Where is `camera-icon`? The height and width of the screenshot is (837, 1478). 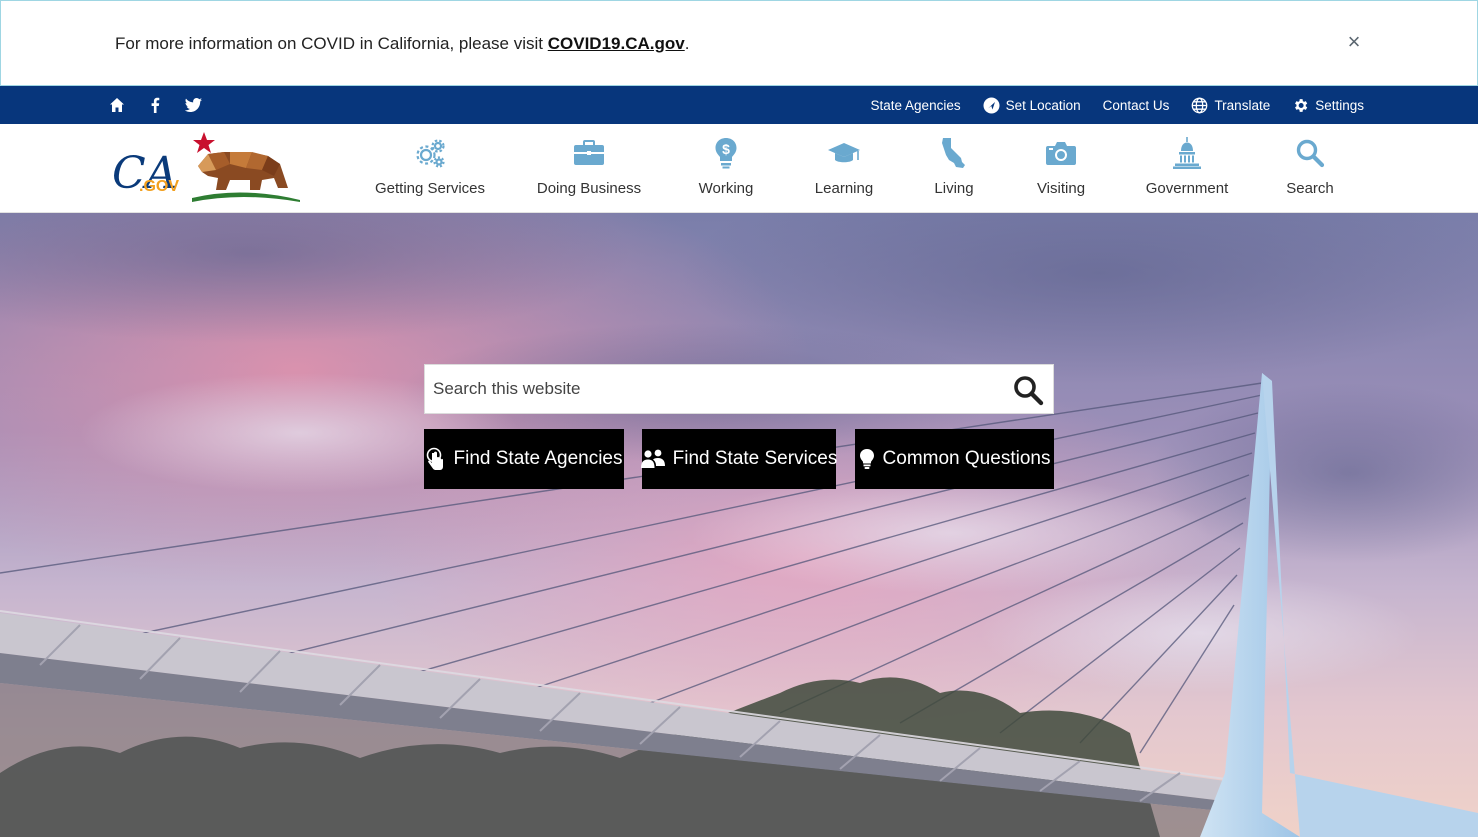 camera-icon is located at coordinates (1061, 153).